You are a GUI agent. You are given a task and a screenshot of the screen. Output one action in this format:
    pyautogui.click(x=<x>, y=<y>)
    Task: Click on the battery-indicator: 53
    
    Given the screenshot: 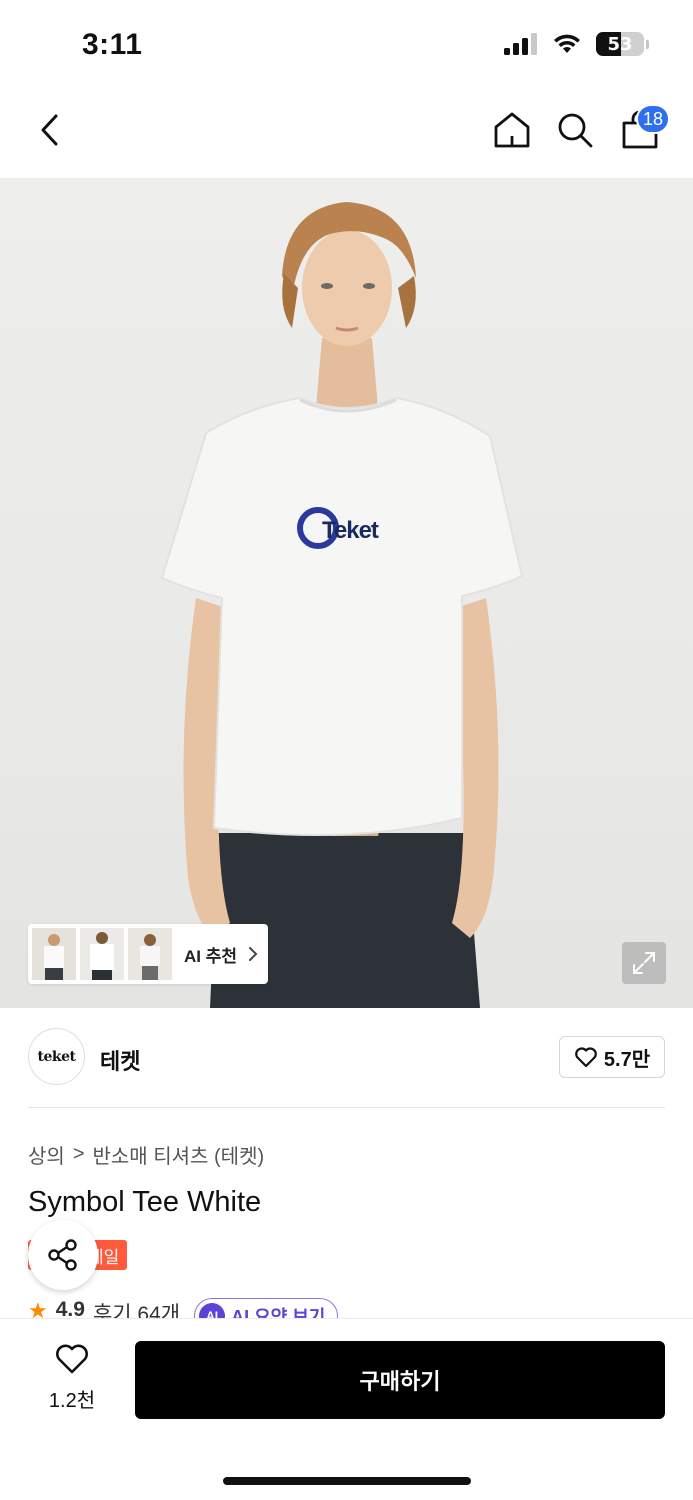 What is the action you would take?
    pyautogui.click(x=620, y=44)
    